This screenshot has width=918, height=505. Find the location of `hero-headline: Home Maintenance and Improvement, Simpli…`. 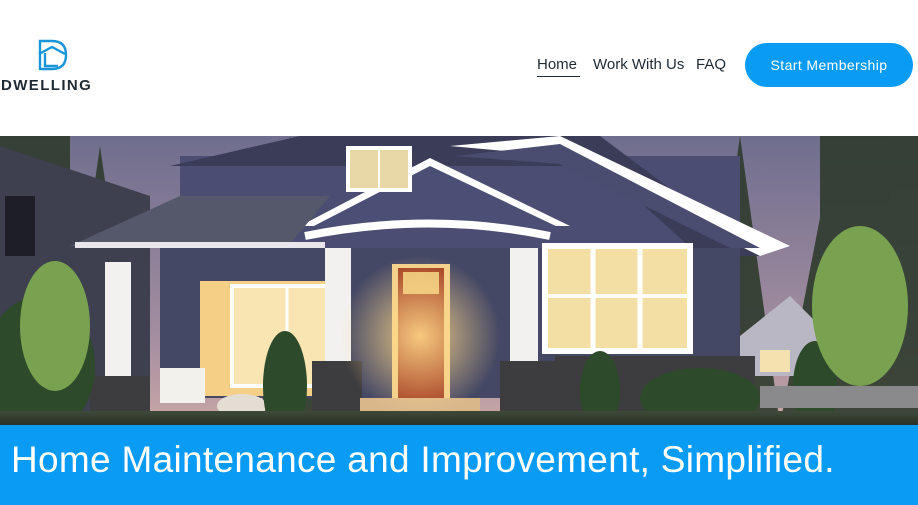

hero-headline: Home Maintenance and Improvement, Simpli… is located at coordinates (423, 459).